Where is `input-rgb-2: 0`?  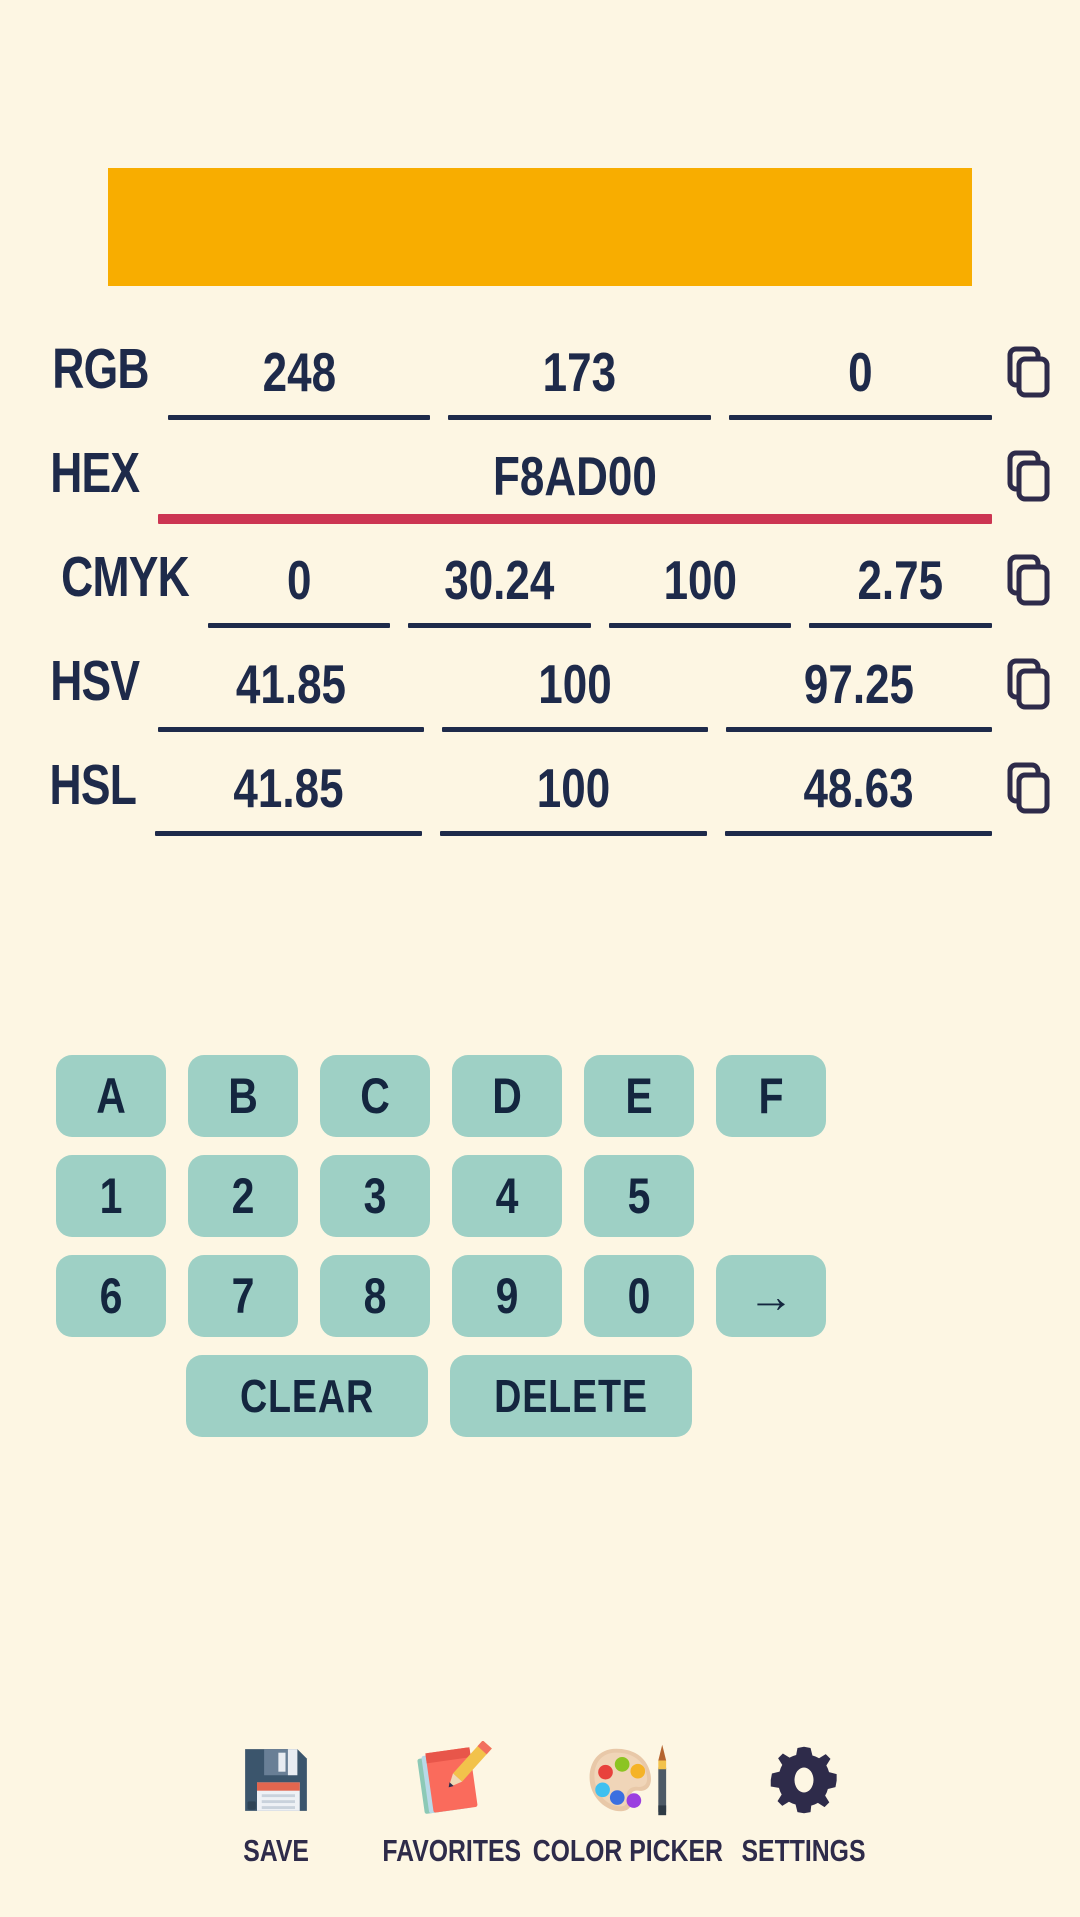
input-rgb-2: 0 is located at coordinates (860, 379).